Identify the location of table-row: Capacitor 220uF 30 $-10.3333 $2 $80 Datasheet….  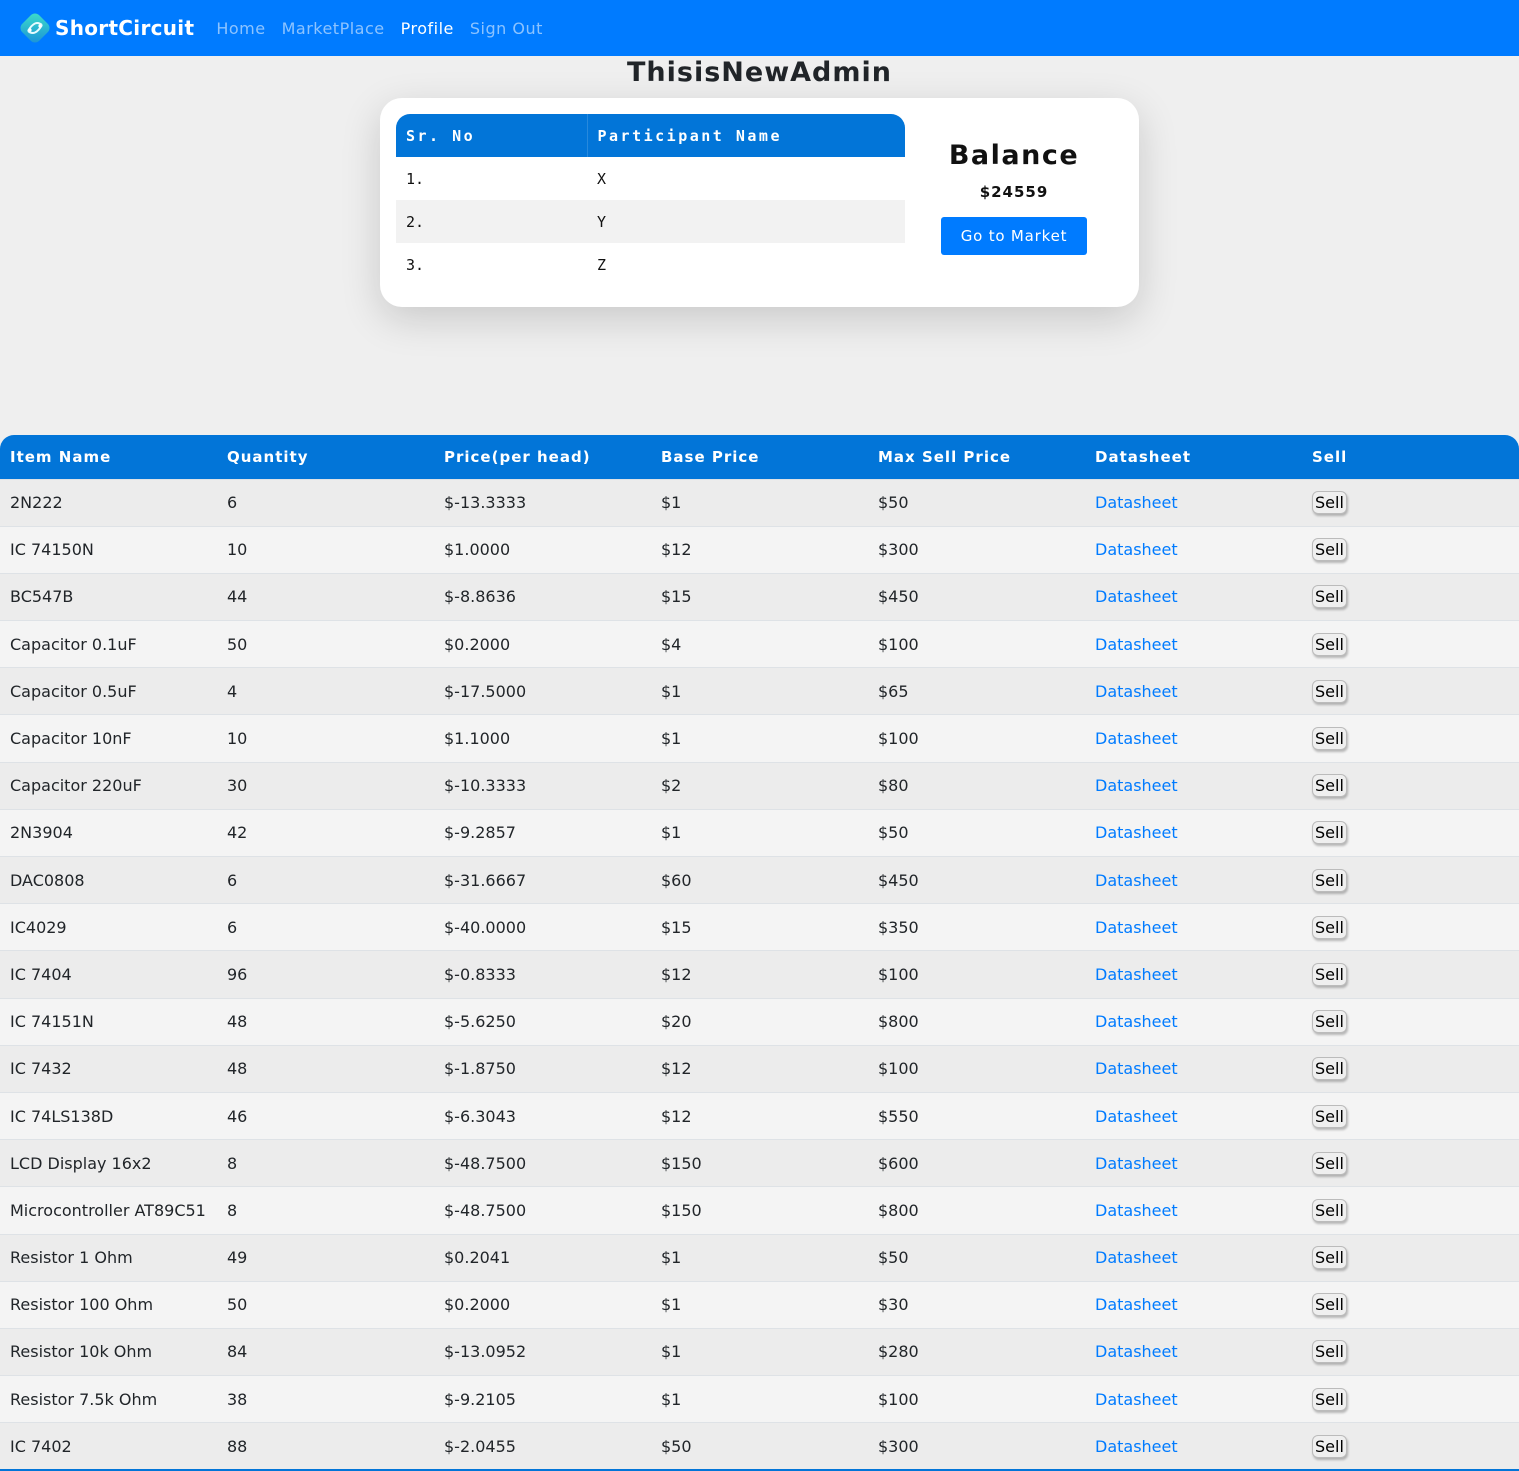
(759, 785).